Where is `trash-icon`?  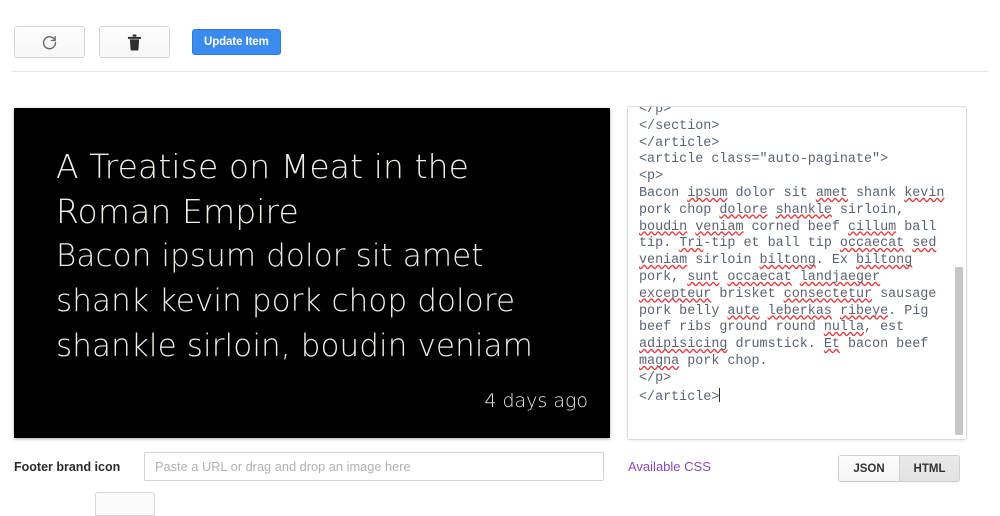
trash-icon is located at coordinates (134, 42).